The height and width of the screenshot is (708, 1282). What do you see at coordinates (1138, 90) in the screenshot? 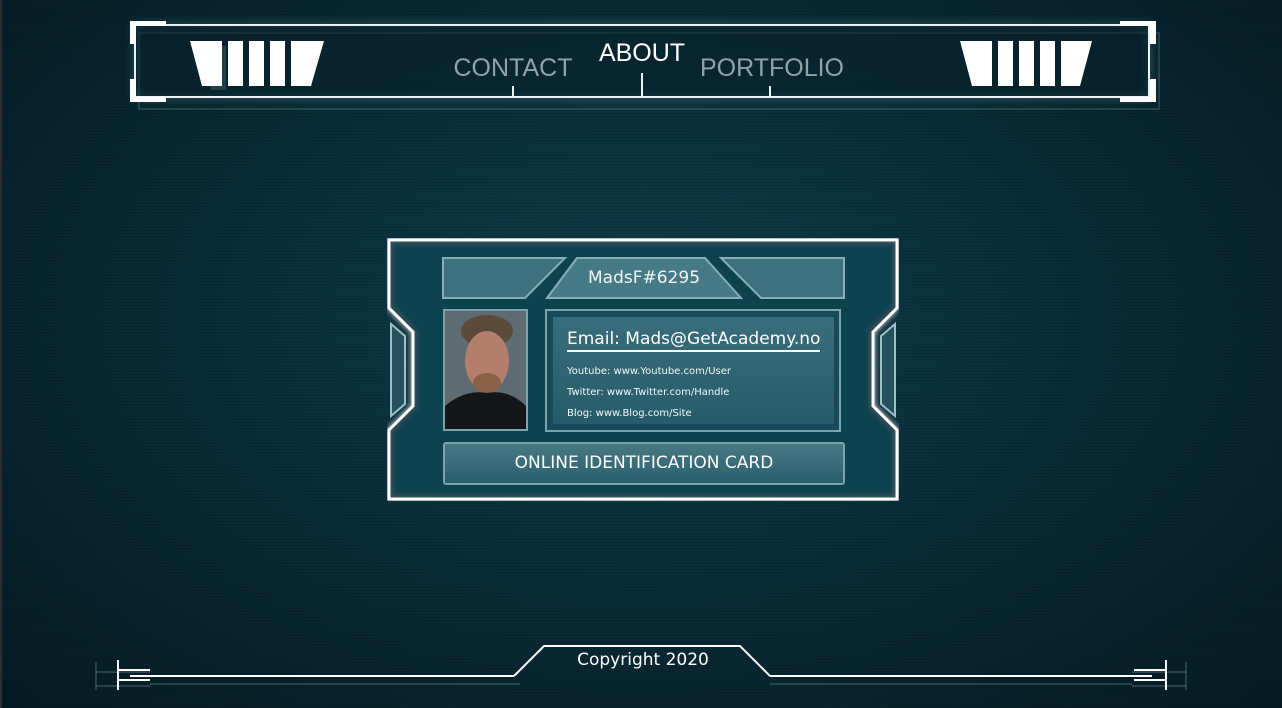
I see `corner-bracket-bottom-right` at bounding box center [1138, 90].